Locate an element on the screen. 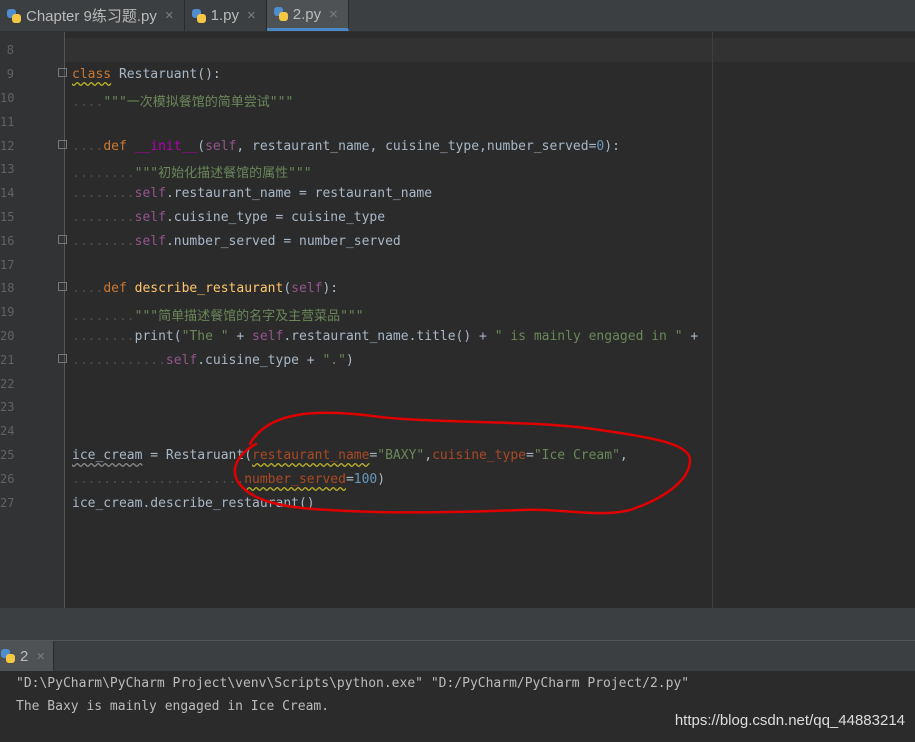 Image resolution: width=915 pixels, height=742 pixels. class-name: Restaruant is located at coordinates (158, 74).